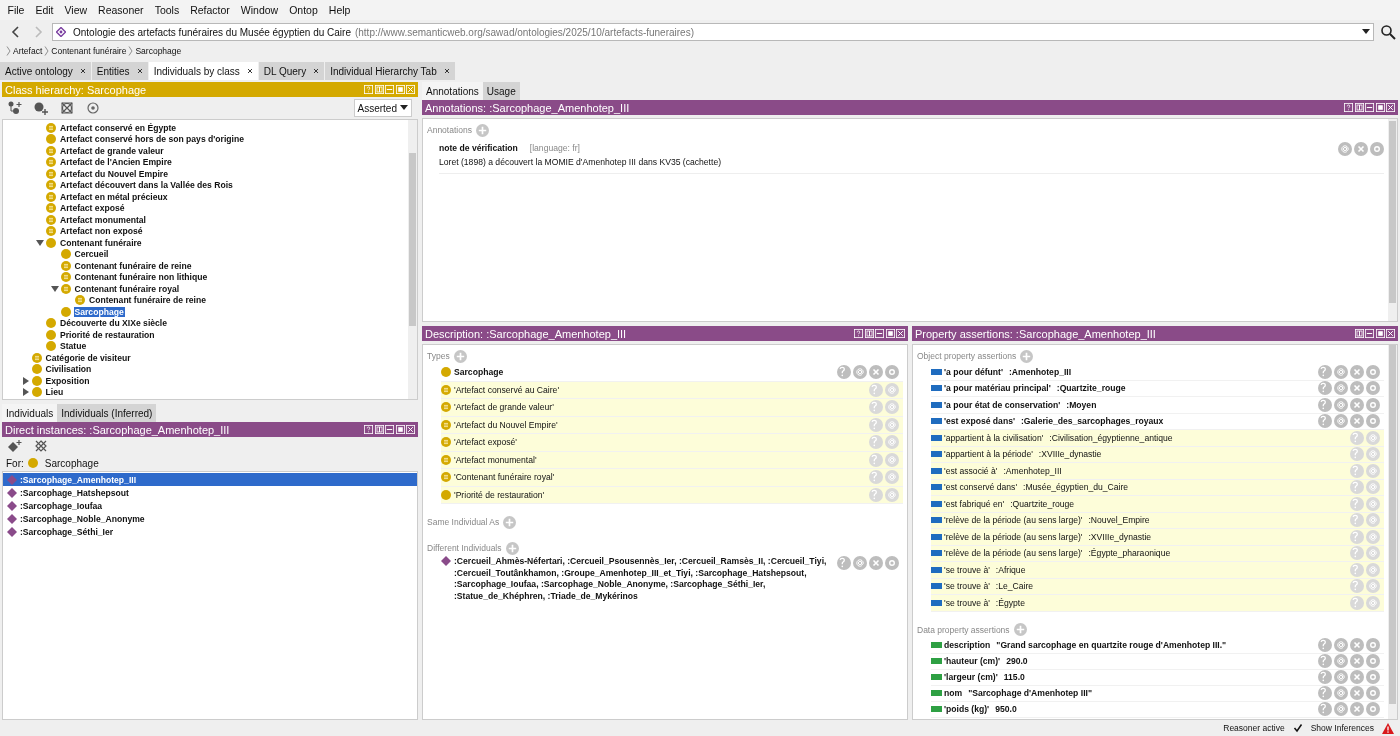 Image resolution: width=1400 pixels, height=736 pixels. Describe the element at coordinates (41, 108) in the screenshot. I see `add-sibling-class-icon` at that location.